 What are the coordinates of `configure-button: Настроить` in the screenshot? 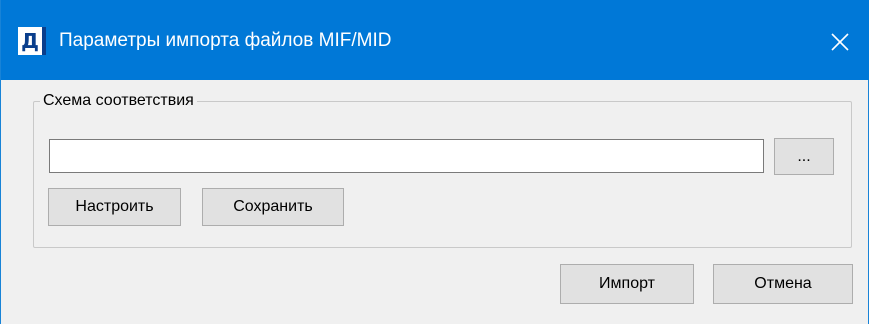 It's located at (114, 207).